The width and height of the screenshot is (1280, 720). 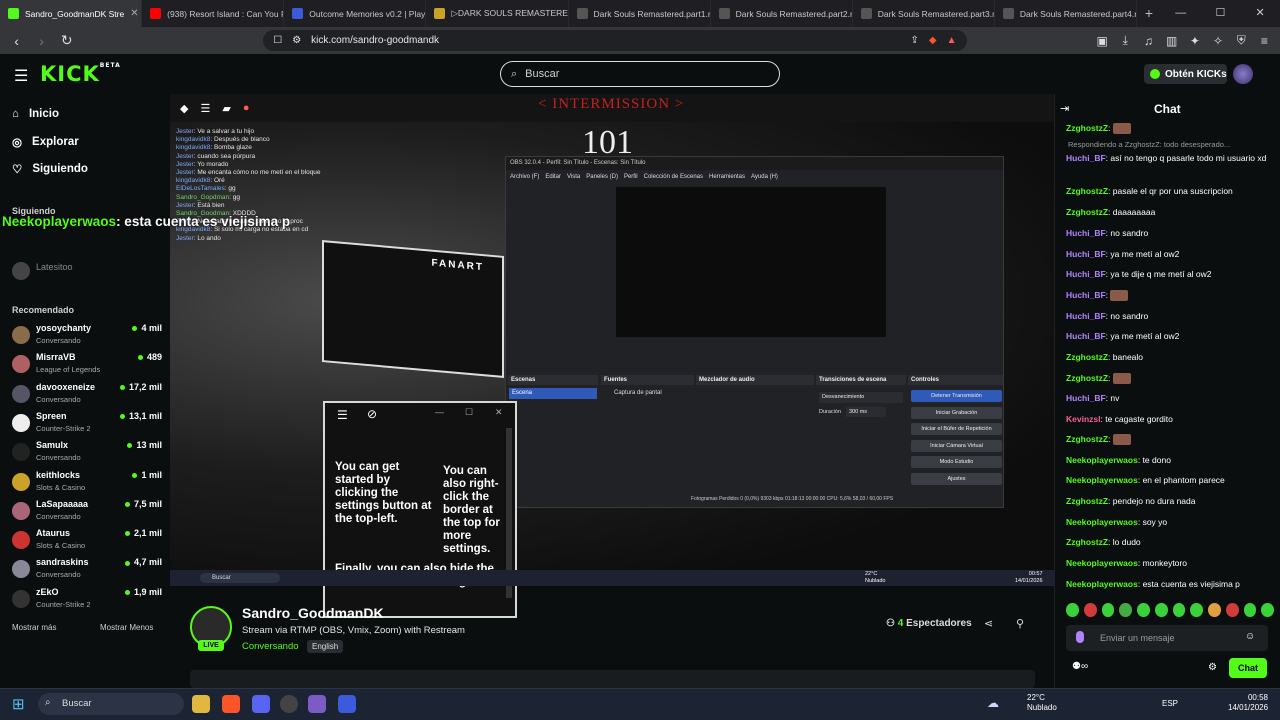 I want to click on extensions-icon: ✦, so click(x=1194, y=41).